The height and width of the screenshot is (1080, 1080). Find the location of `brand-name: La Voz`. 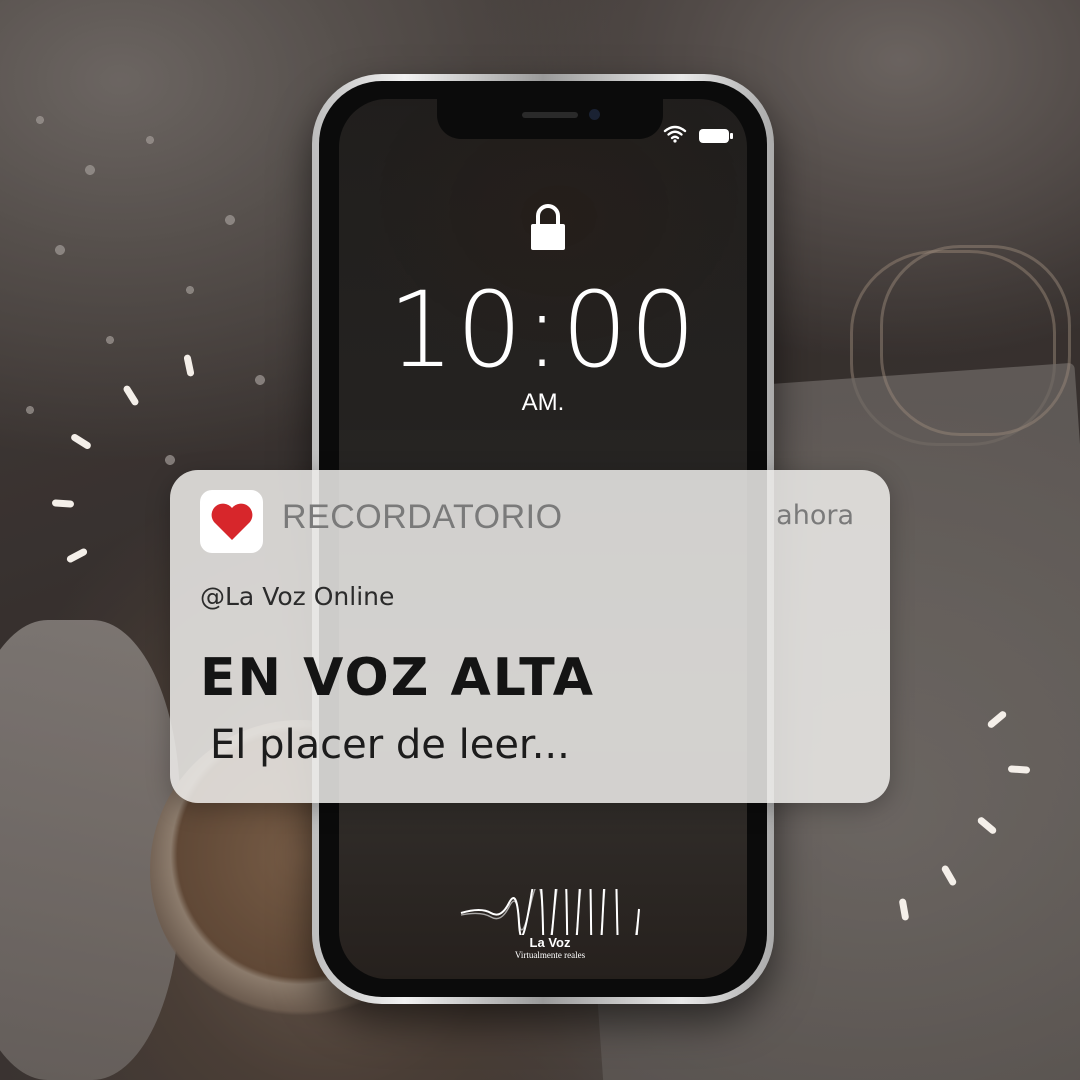

brand-name: La Voz is located at coordinates (550, 942).